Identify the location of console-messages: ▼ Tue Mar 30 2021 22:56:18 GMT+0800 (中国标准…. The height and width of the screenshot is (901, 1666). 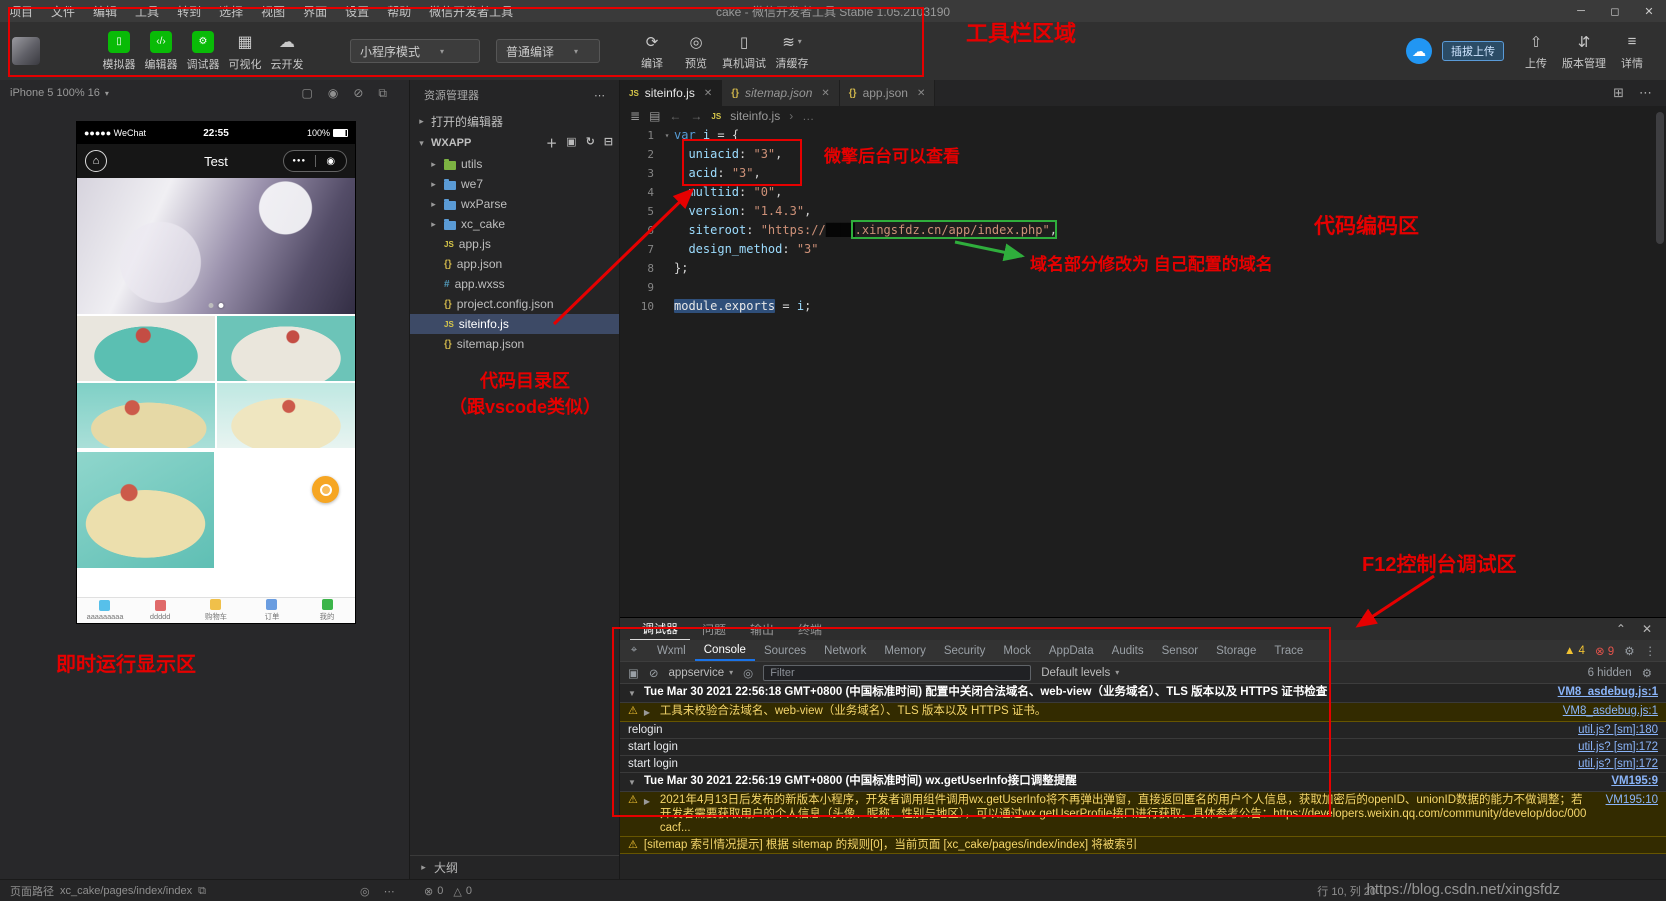
(1143, 781).